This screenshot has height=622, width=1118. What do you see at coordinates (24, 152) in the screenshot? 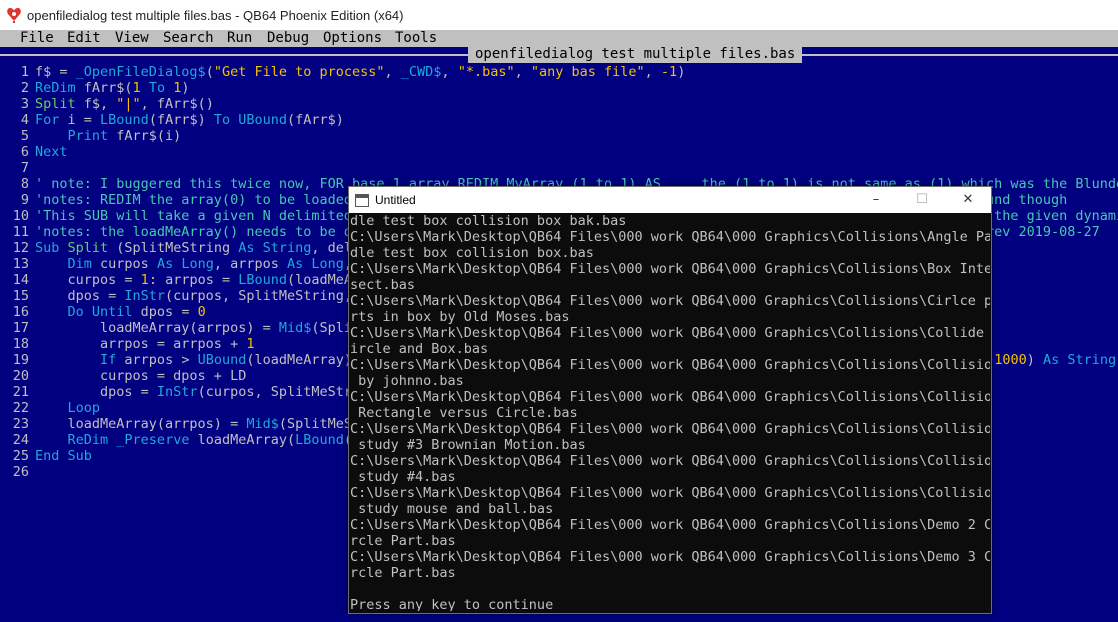
I see `line-number: 6` at bounding box center [24, 152].